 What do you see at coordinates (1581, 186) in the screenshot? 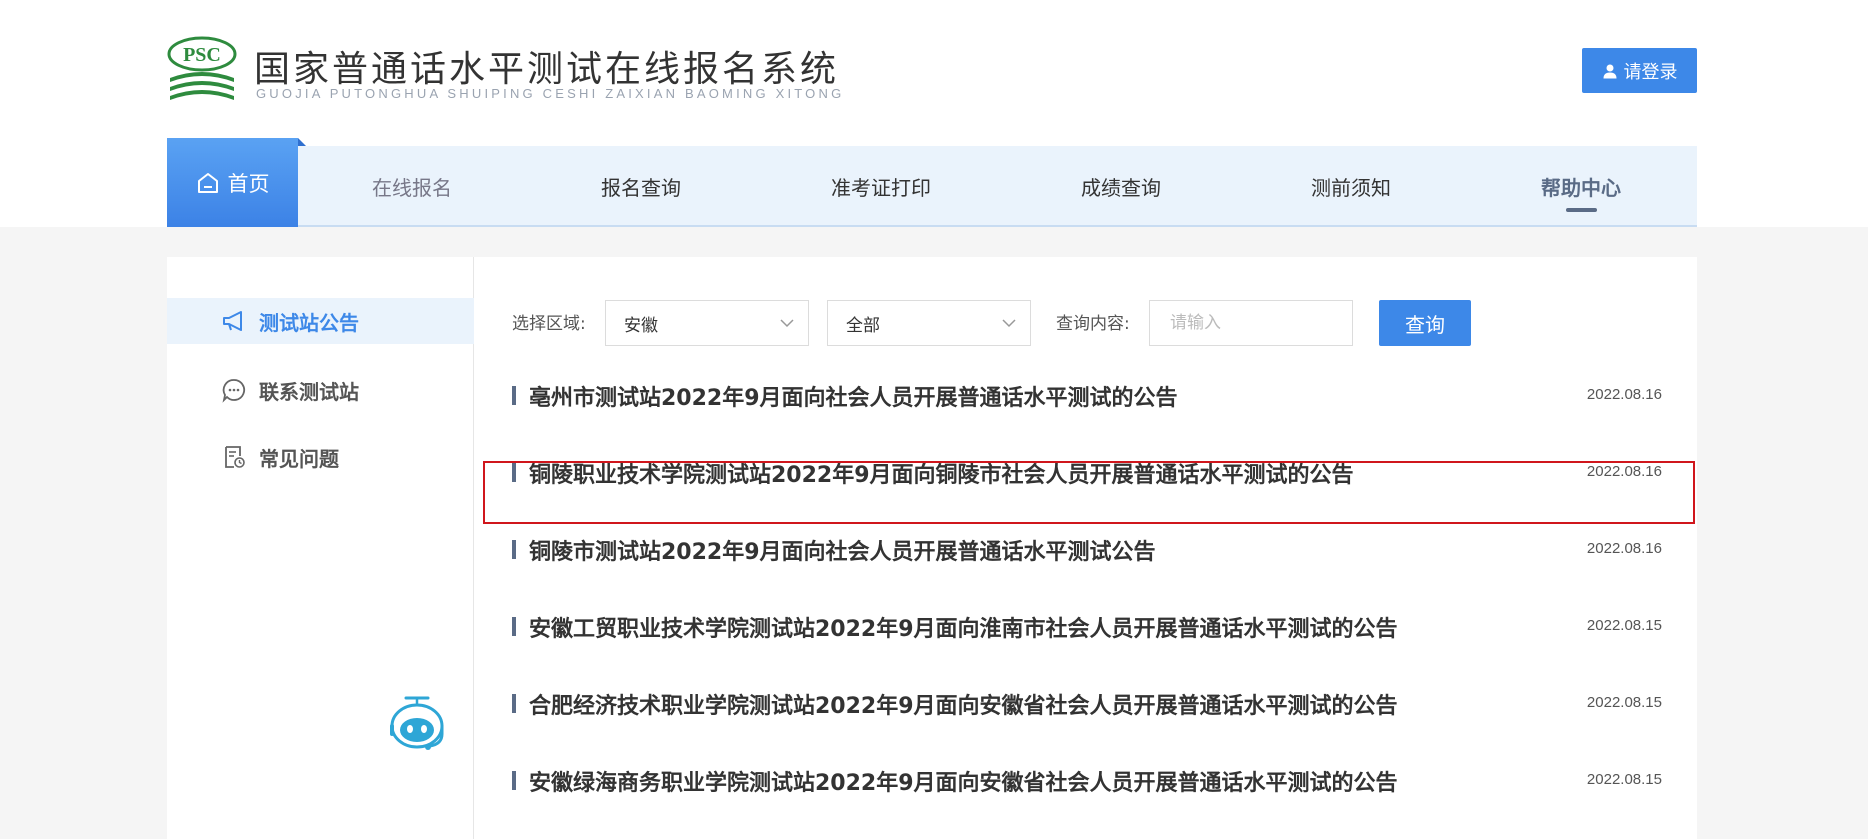
I see `nav-help-center: 帮助中心` at bounding box center [1581, 186].